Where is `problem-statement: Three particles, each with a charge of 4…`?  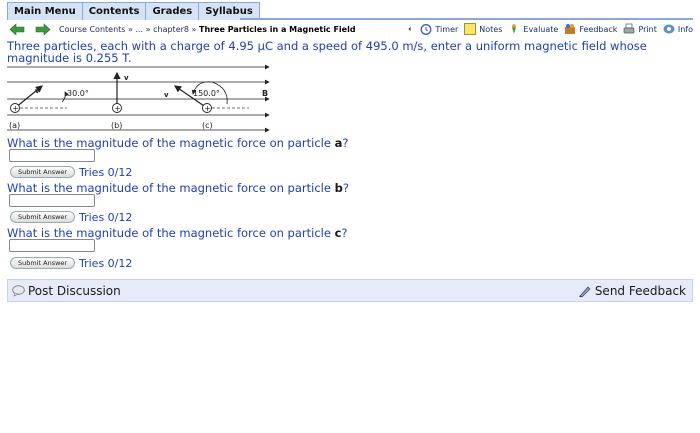 problem-statement: Three particles, each with a charge of 4… is located at coordinates (327, 52).